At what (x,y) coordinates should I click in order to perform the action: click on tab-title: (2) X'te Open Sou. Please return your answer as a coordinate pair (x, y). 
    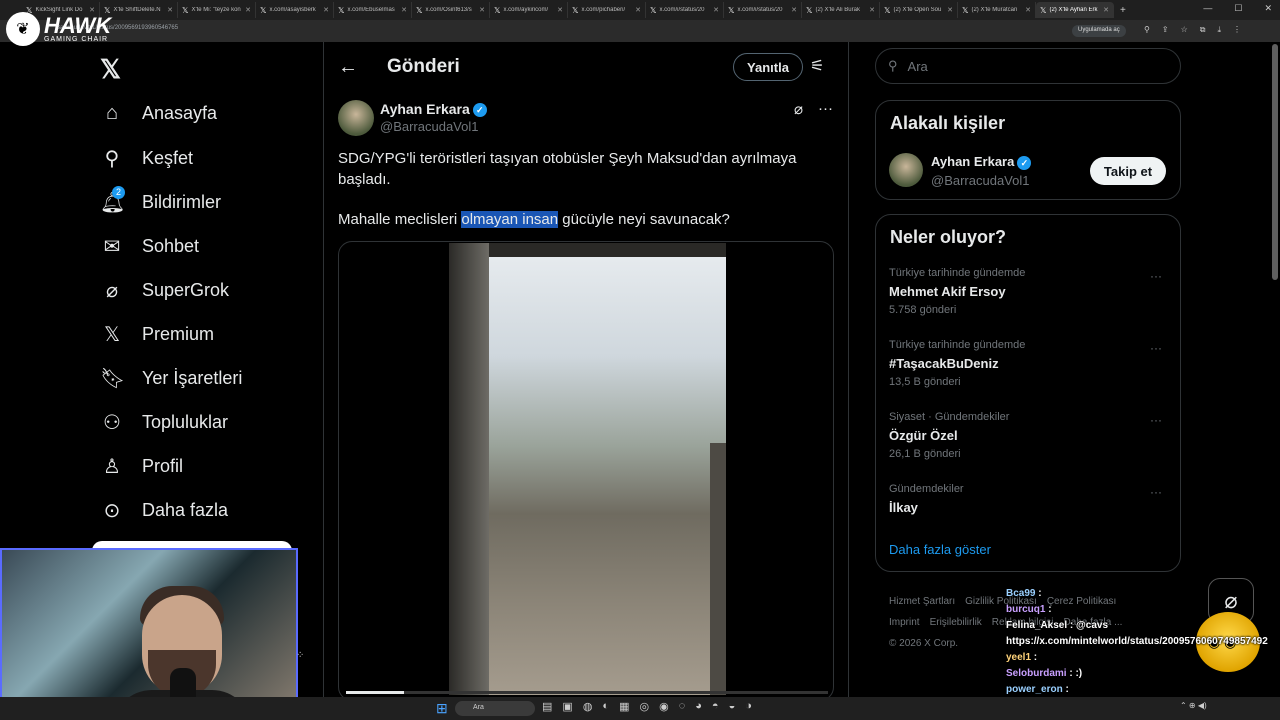
    Looking at the image, I should click on (918, 10).